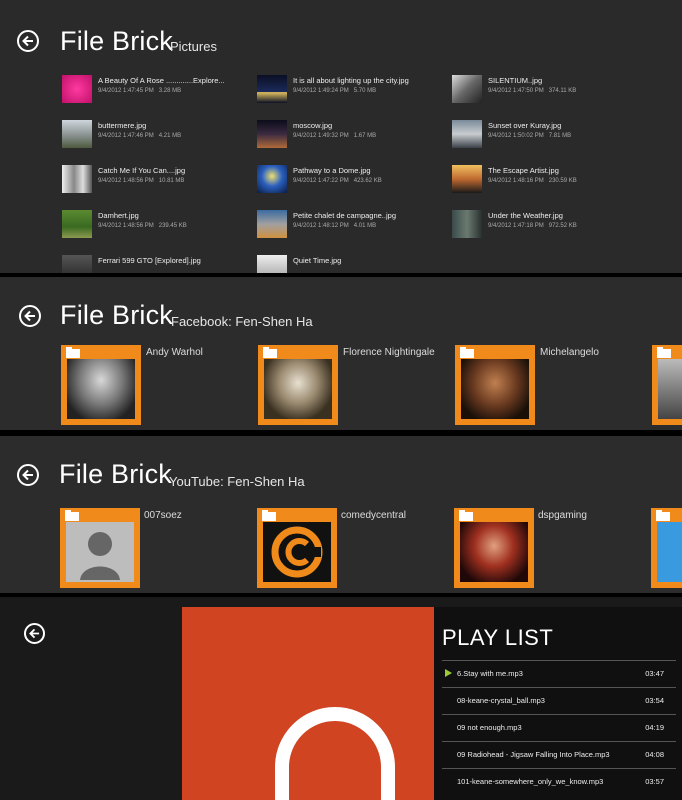 The width and height of the screenshot is (682, 800). Describe the element at coordinates (559, 727) in the screenshot. I see `track-row: 09 not enough.mp3 04:19` at that location.